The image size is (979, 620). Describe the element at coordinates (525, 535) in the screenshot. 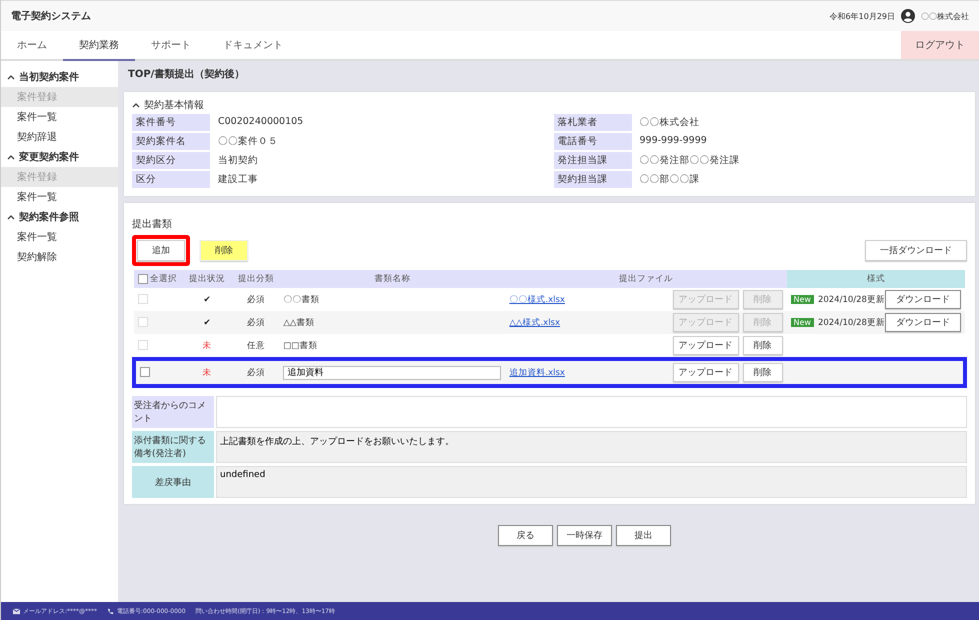

I see `back-button: 戻る` at that location.